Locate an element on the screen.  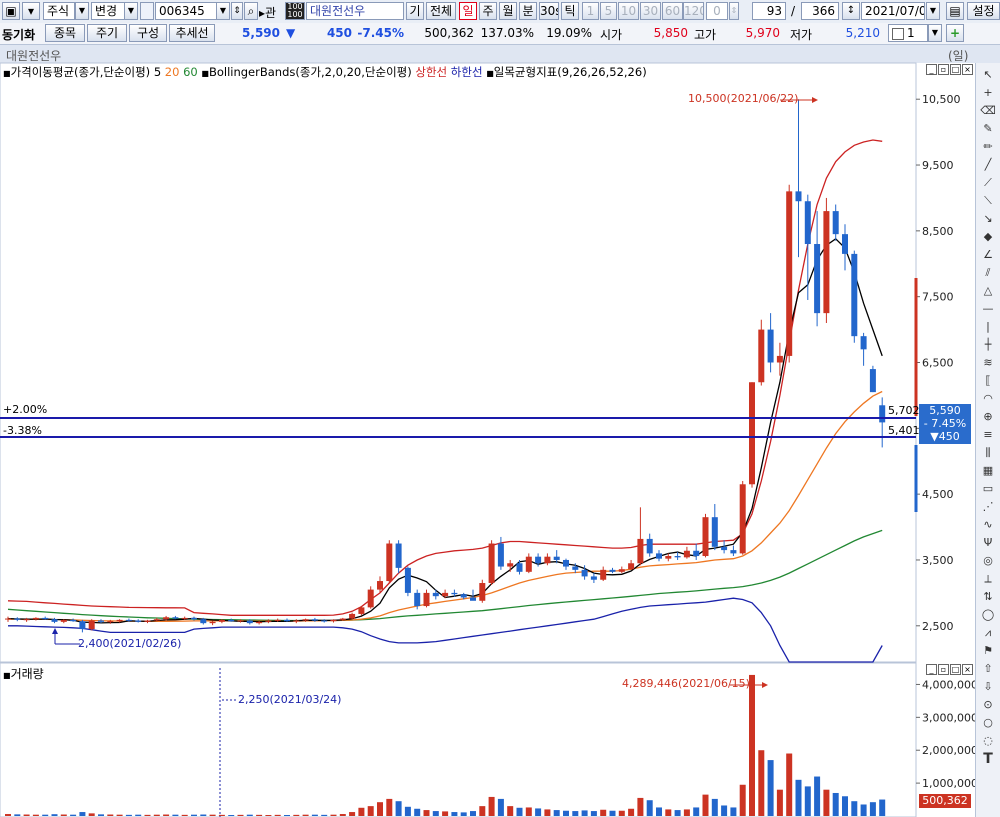
arrow-up-icon: ⇧ is located at coordinates (988, 669).